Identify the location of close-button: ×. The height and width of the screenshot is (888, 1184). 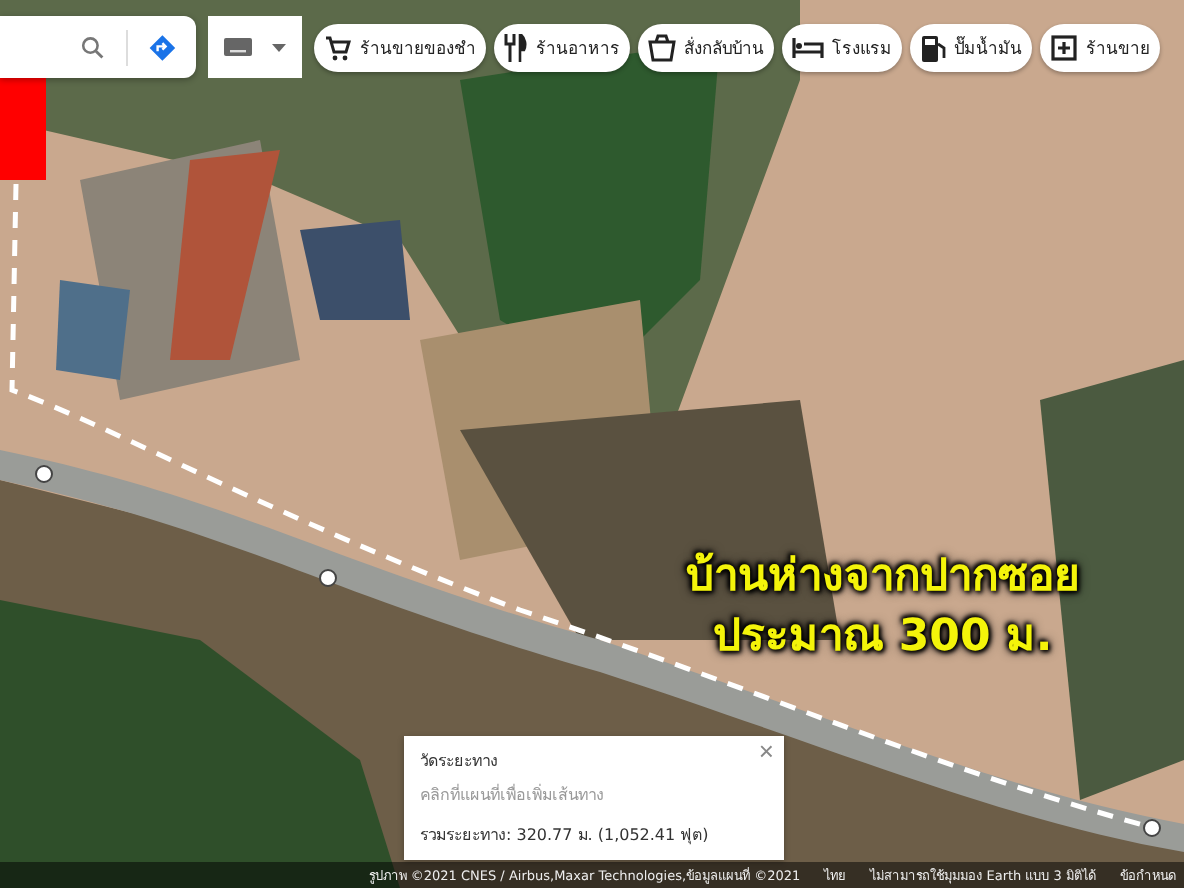
(766, 752).